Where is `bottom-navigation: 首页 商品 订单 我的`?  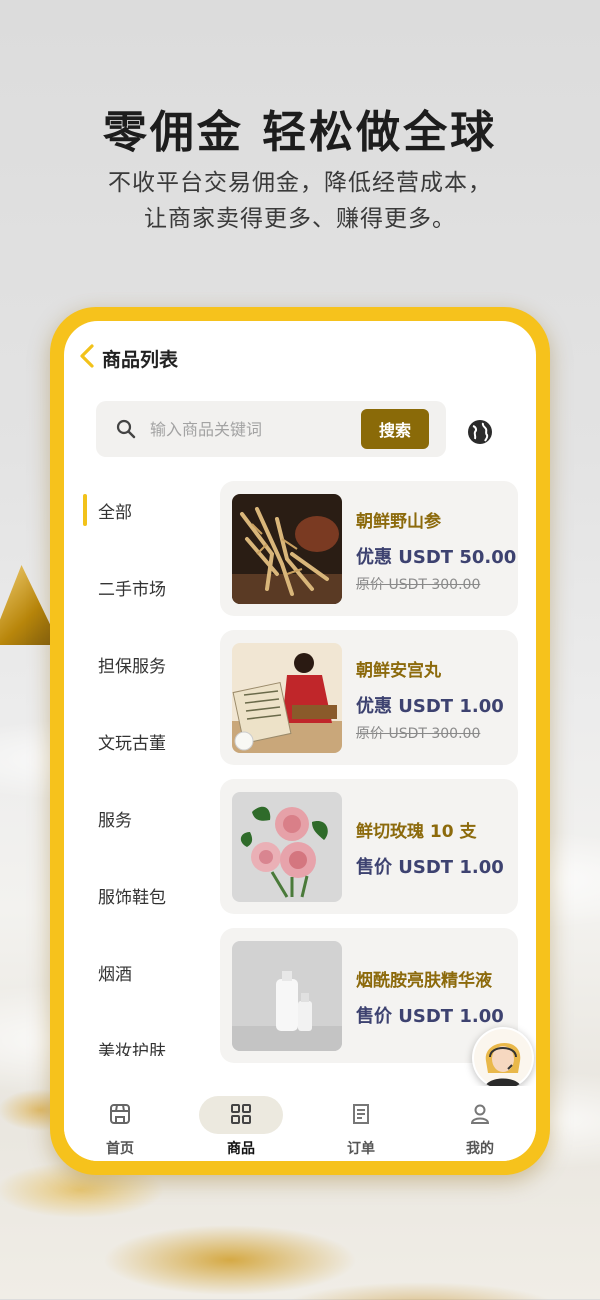 bottom-navigation: 首页 商品 订单 我的 is located at coordinates (300, 1123).